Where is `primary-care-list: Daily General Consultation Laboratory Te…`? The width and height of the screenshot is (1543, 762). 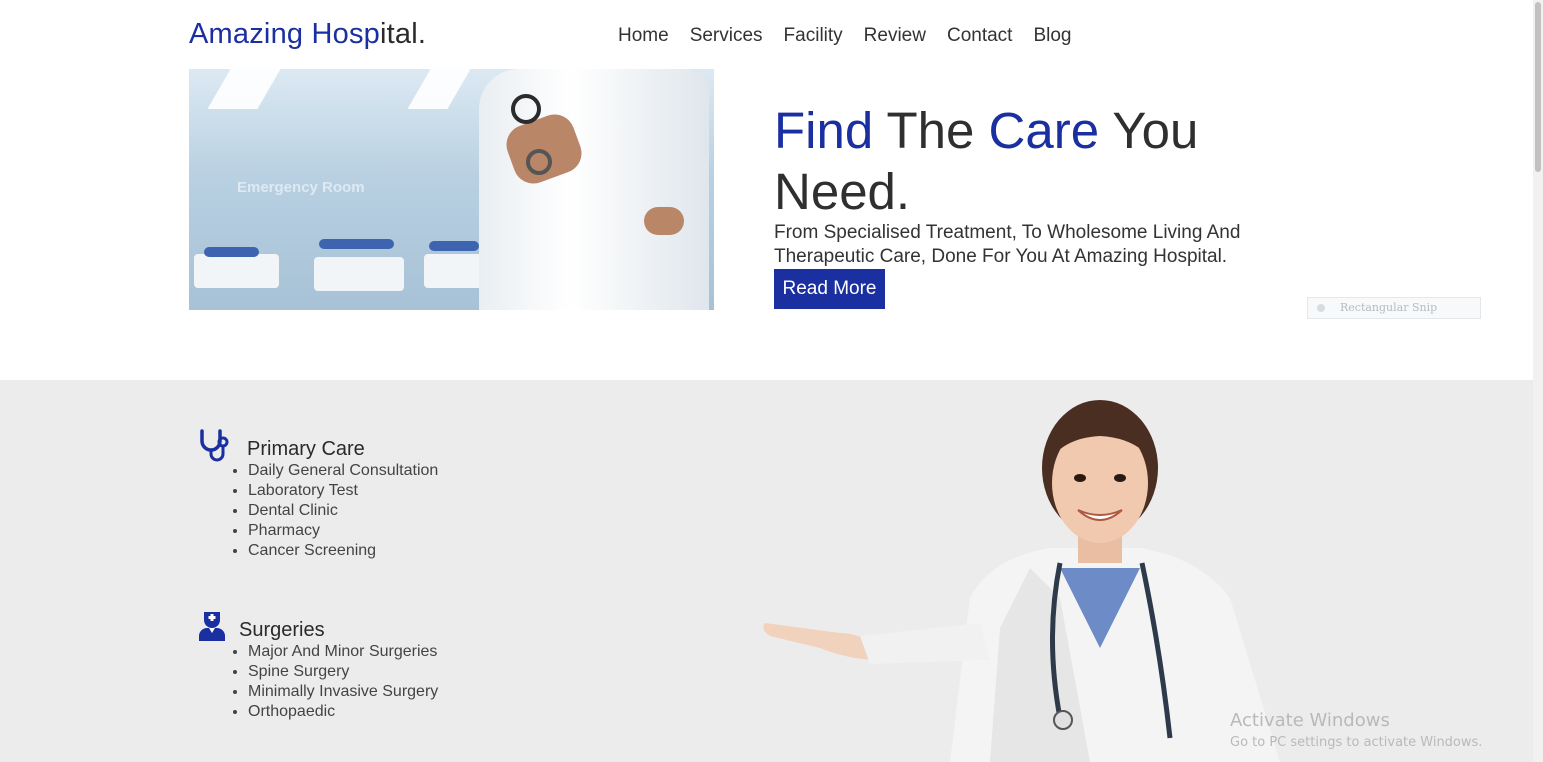
primary-care-list: Daily General Consultation Laboratory Te… is located at coordinates (334, 511).